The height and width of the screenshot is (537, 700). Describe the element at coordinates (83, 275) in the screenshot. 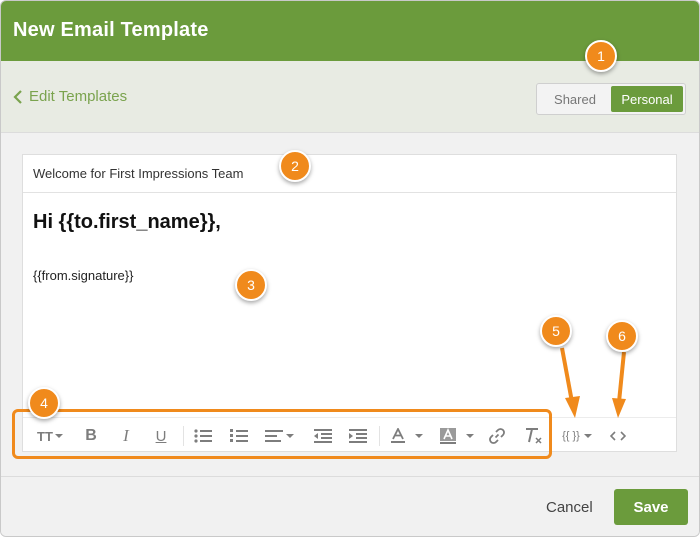

I see `signature-placeholder: {{from.signature}}` at that location.